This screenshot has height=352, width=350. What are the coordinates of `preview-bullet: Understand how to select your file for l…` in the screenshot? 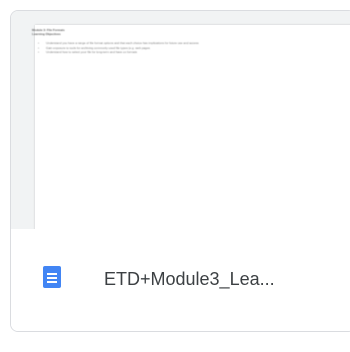 It's located at (165, 52).